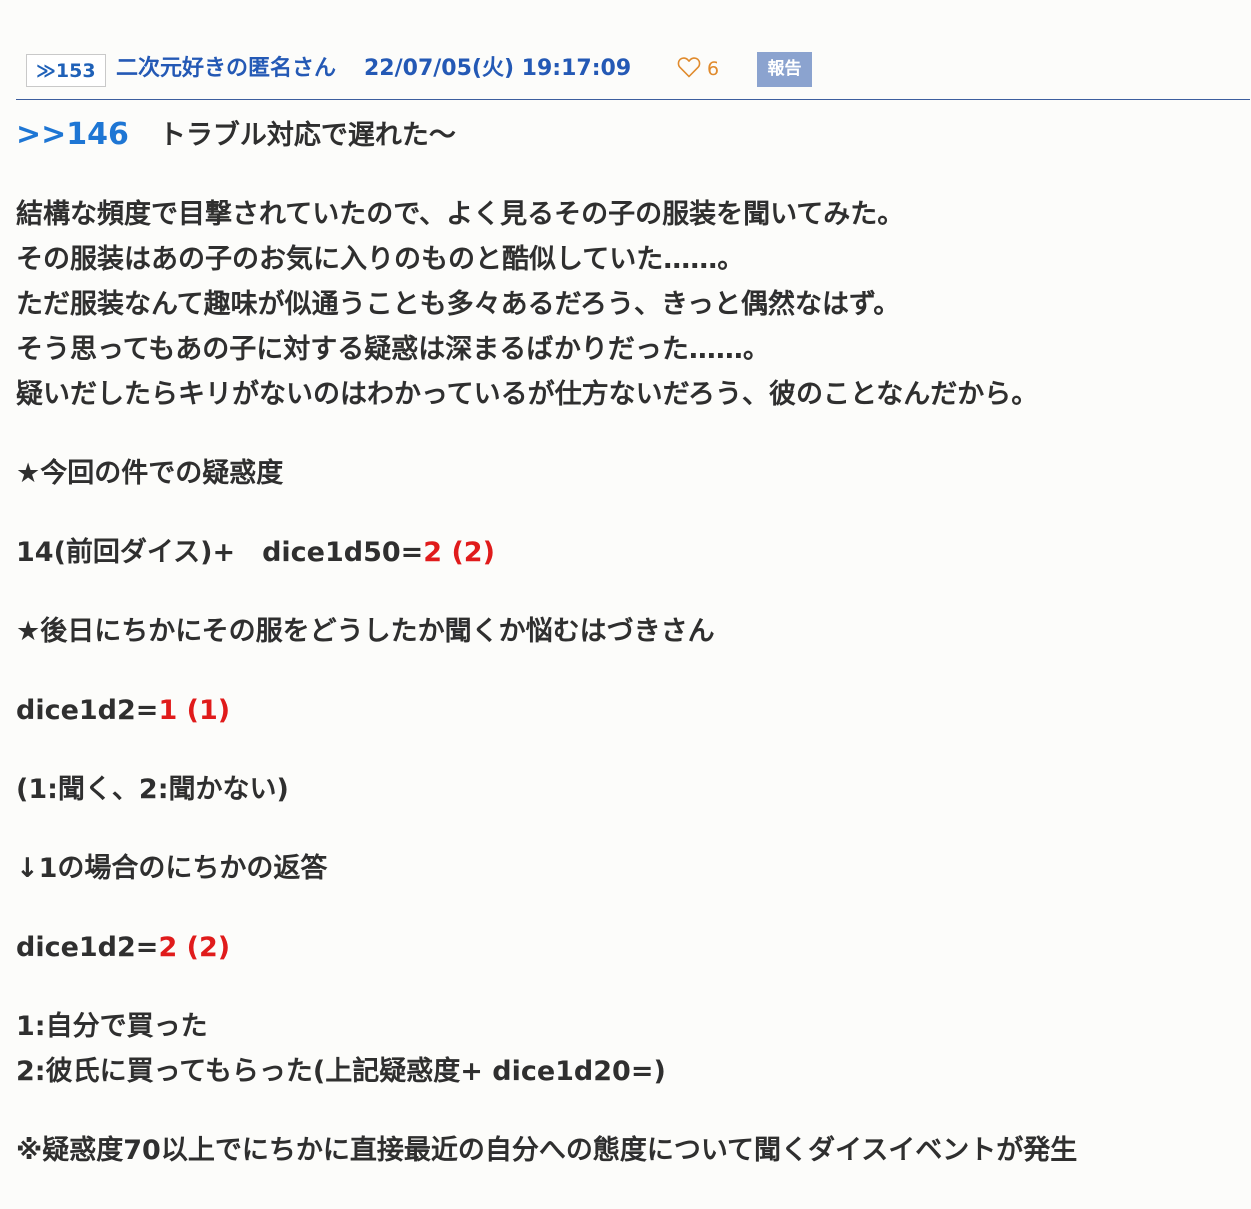 The width and height of the screenshot is (1251, 1209). What do you see at coordinates (307, 135) in the screenshot?
I see `anchor-text: トラブル対応で遅れた〜` at bounding box center [307, 135].